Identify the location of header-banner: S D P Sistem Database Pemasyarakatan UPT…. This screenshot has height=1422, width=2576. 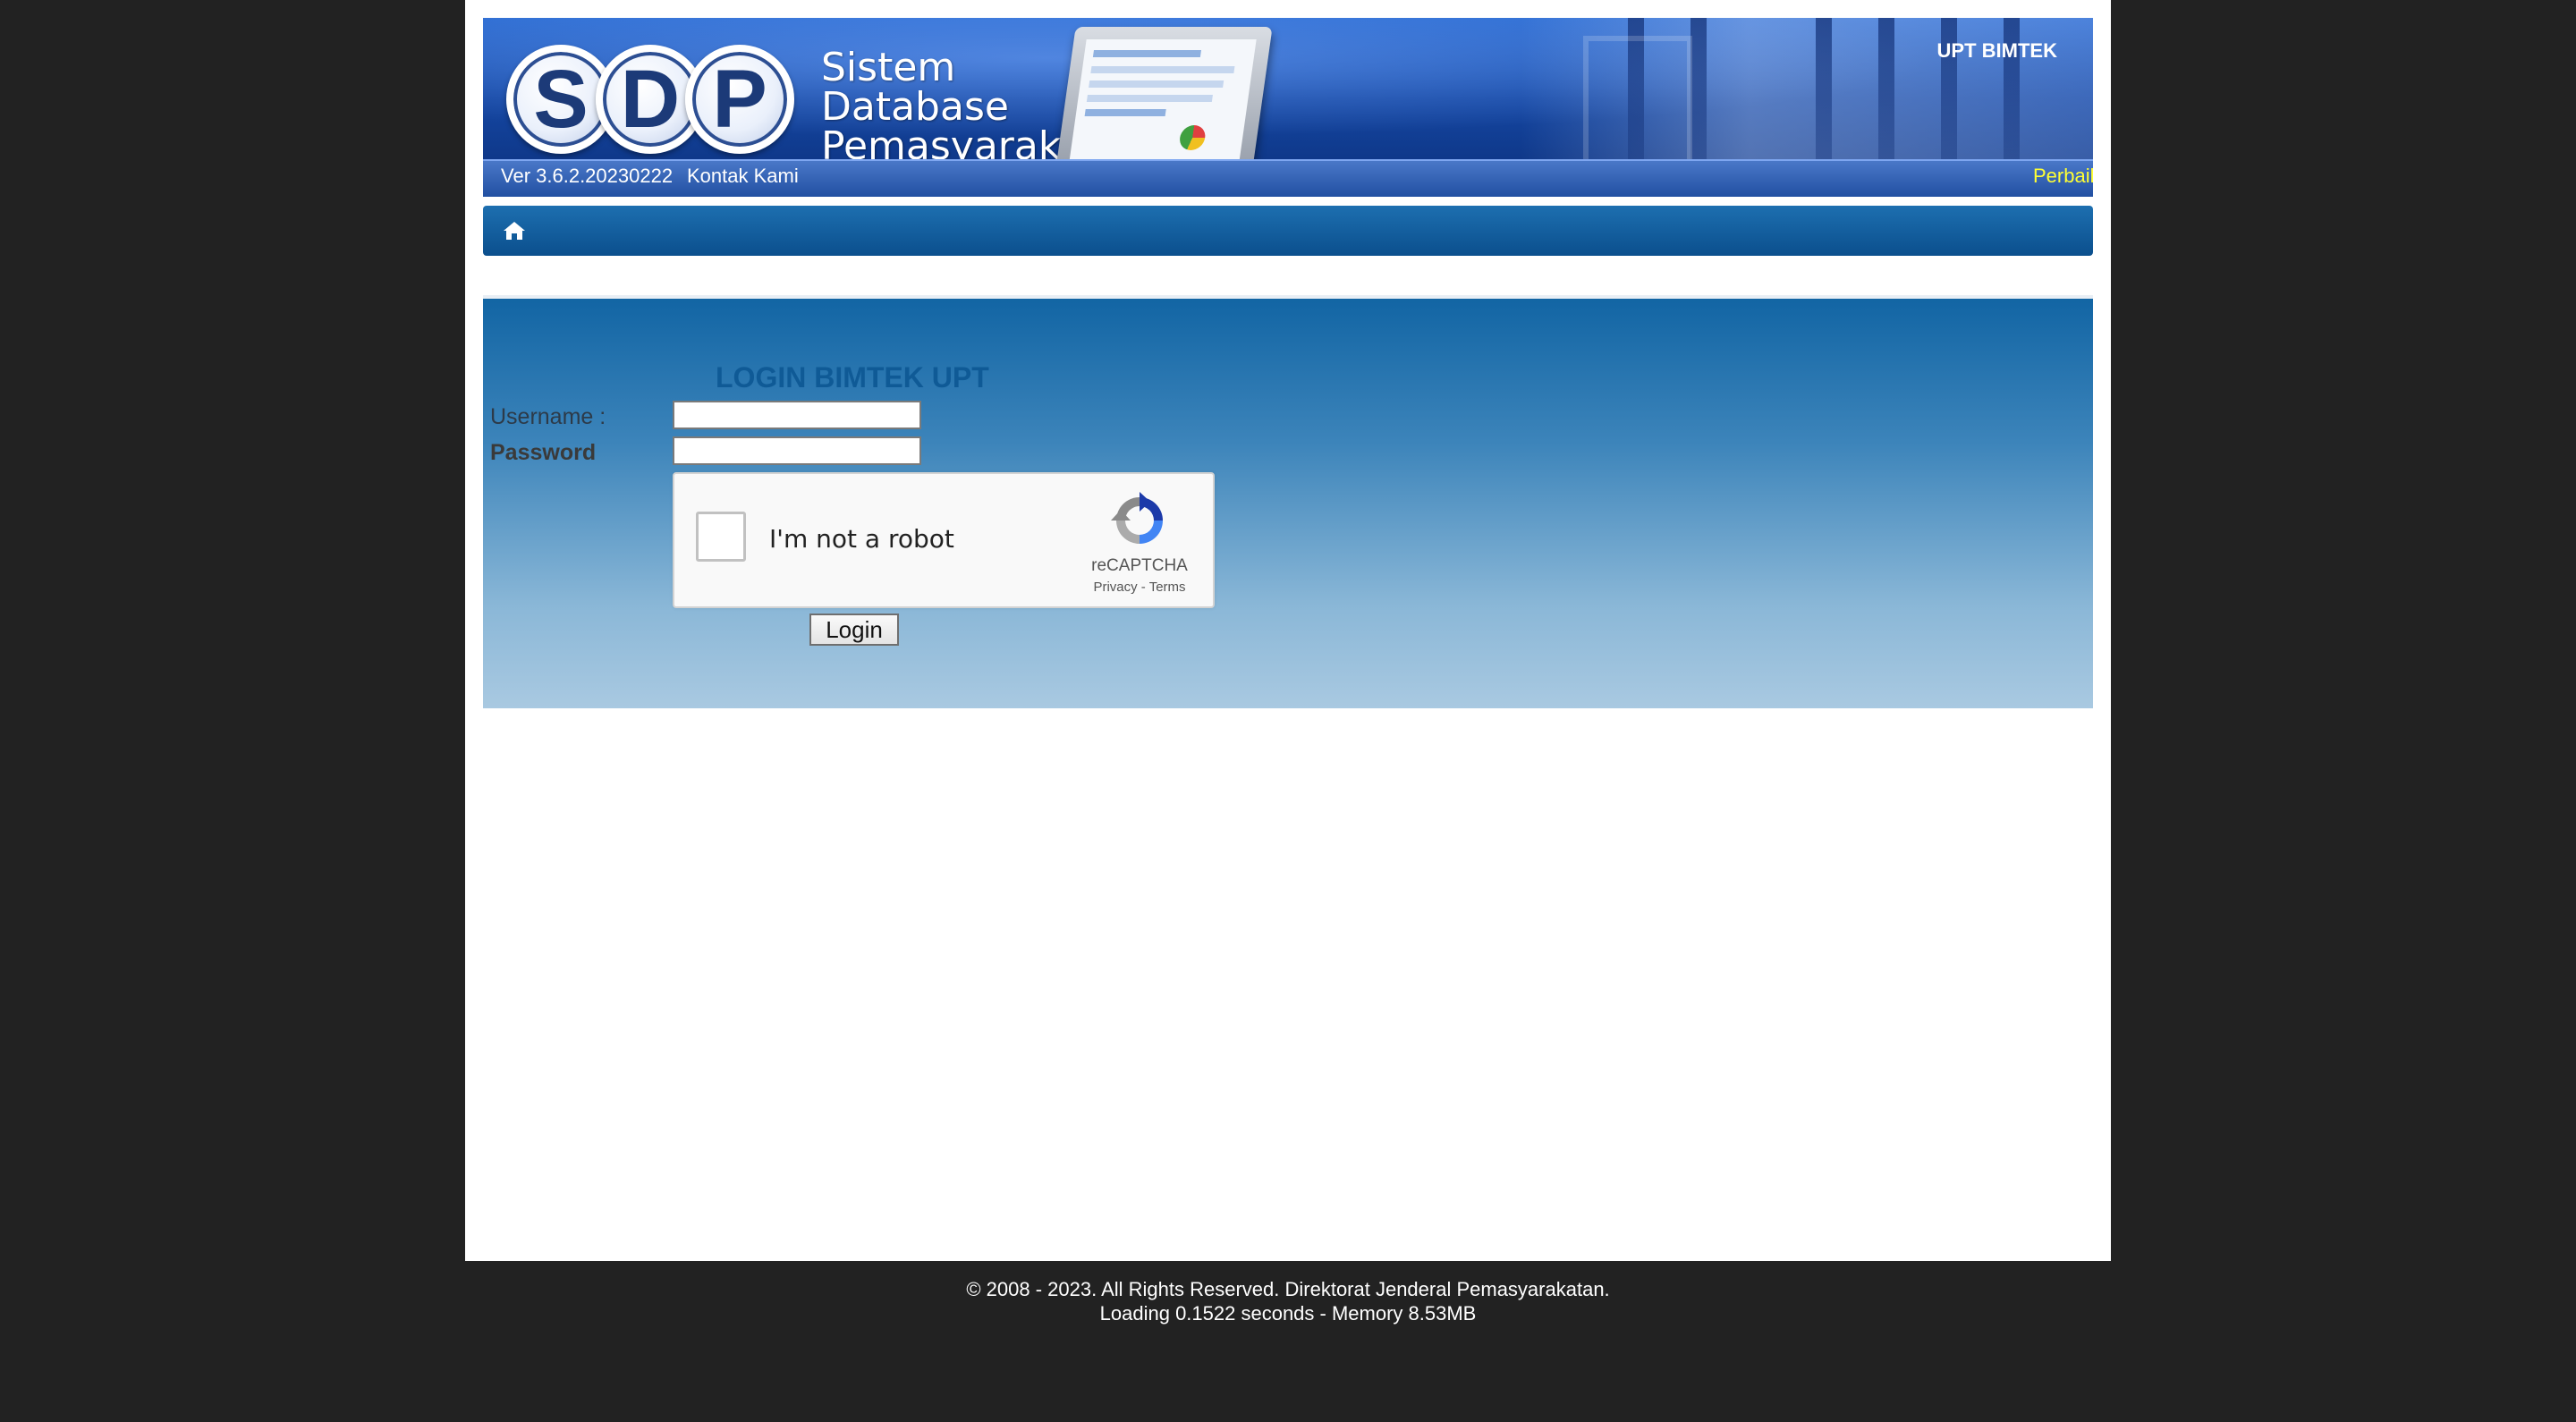
(1288, 107).